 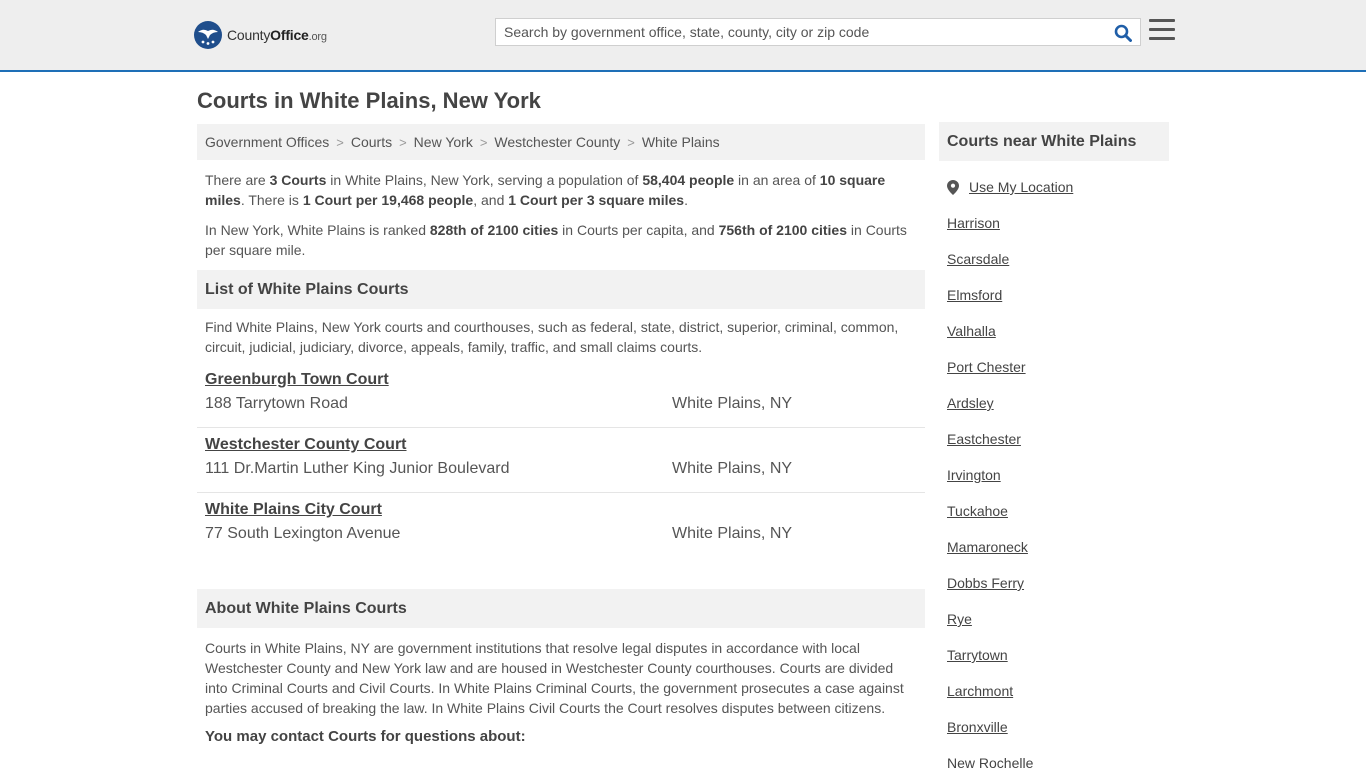 I want to click on list-item: Tarrytown, so click(x=990, y=665).